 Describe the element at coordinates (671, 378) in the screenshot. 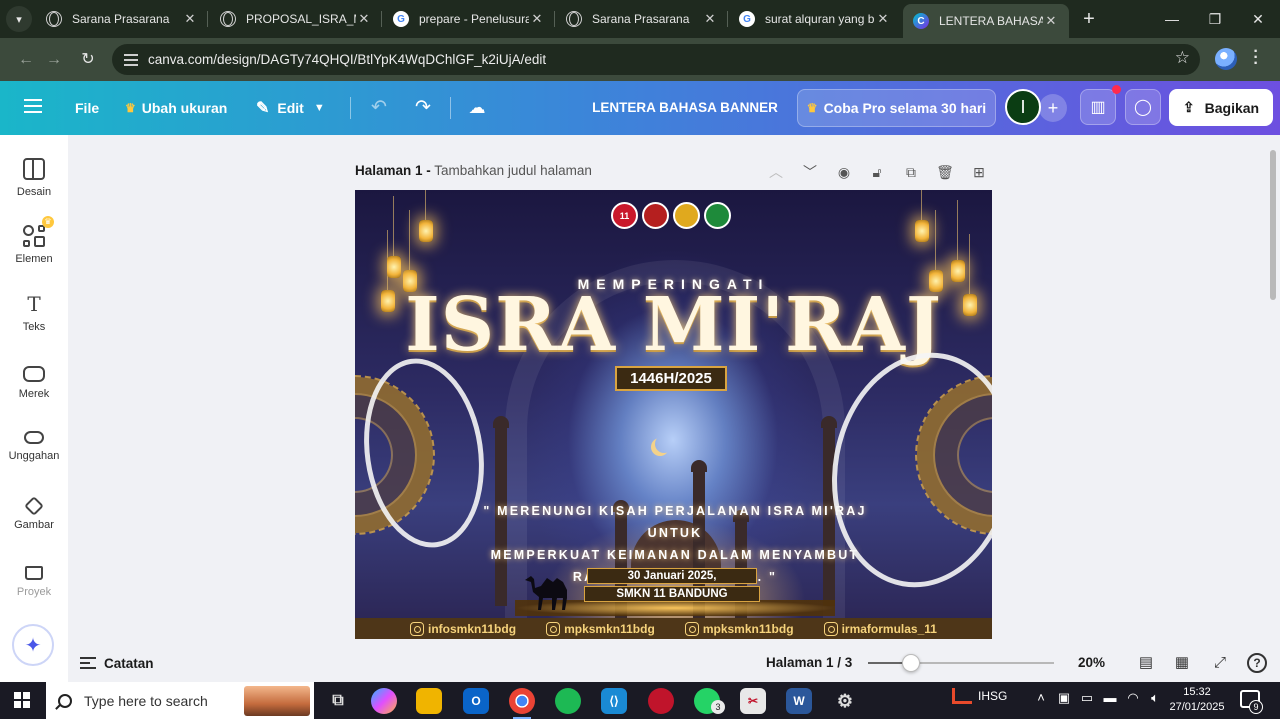

I see `design-year-badge: 1446H/2025` at that location.